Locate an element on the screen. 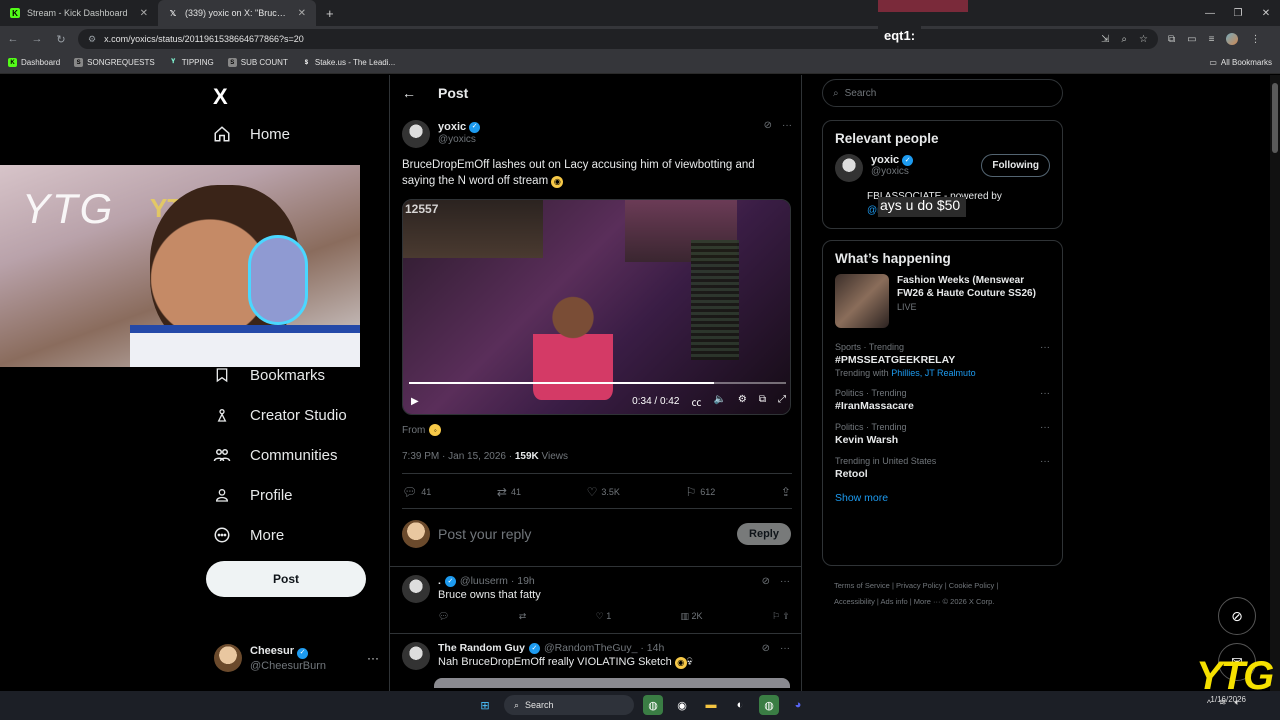 The image size is (1280, 720). reply-author-handle: @RandomTheGuy_ · 14h is located at coordinates (604, 648).